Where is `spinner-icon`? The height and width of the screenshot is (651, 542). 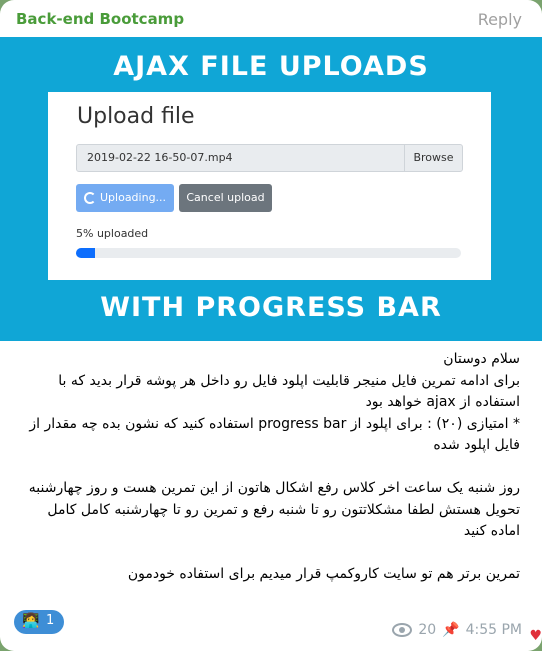 spinner-icon is located at coordinates (90, 198).